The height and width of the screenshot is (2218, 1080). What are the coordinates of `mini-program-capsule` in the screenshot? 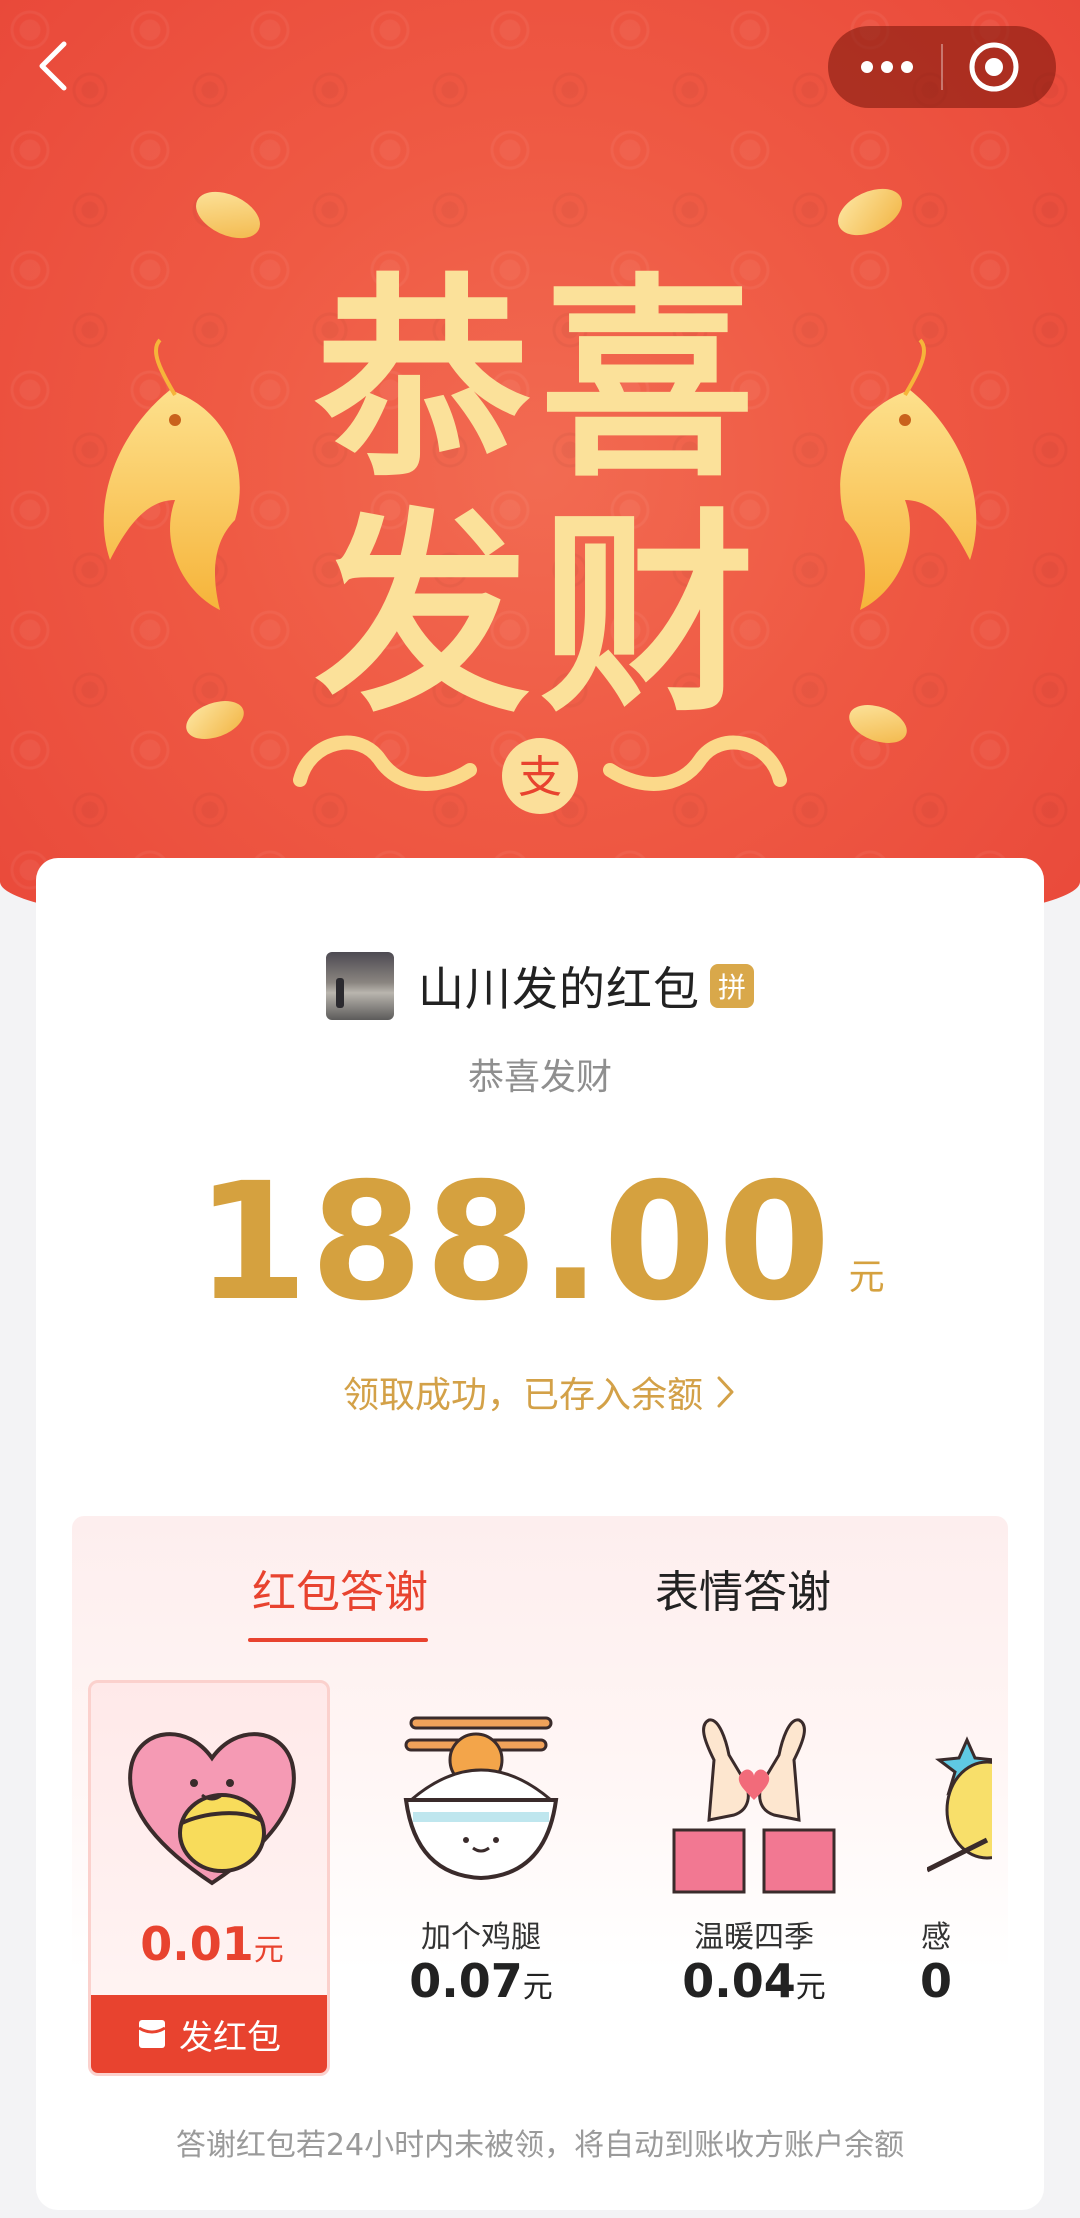 It's located at (942, 67).